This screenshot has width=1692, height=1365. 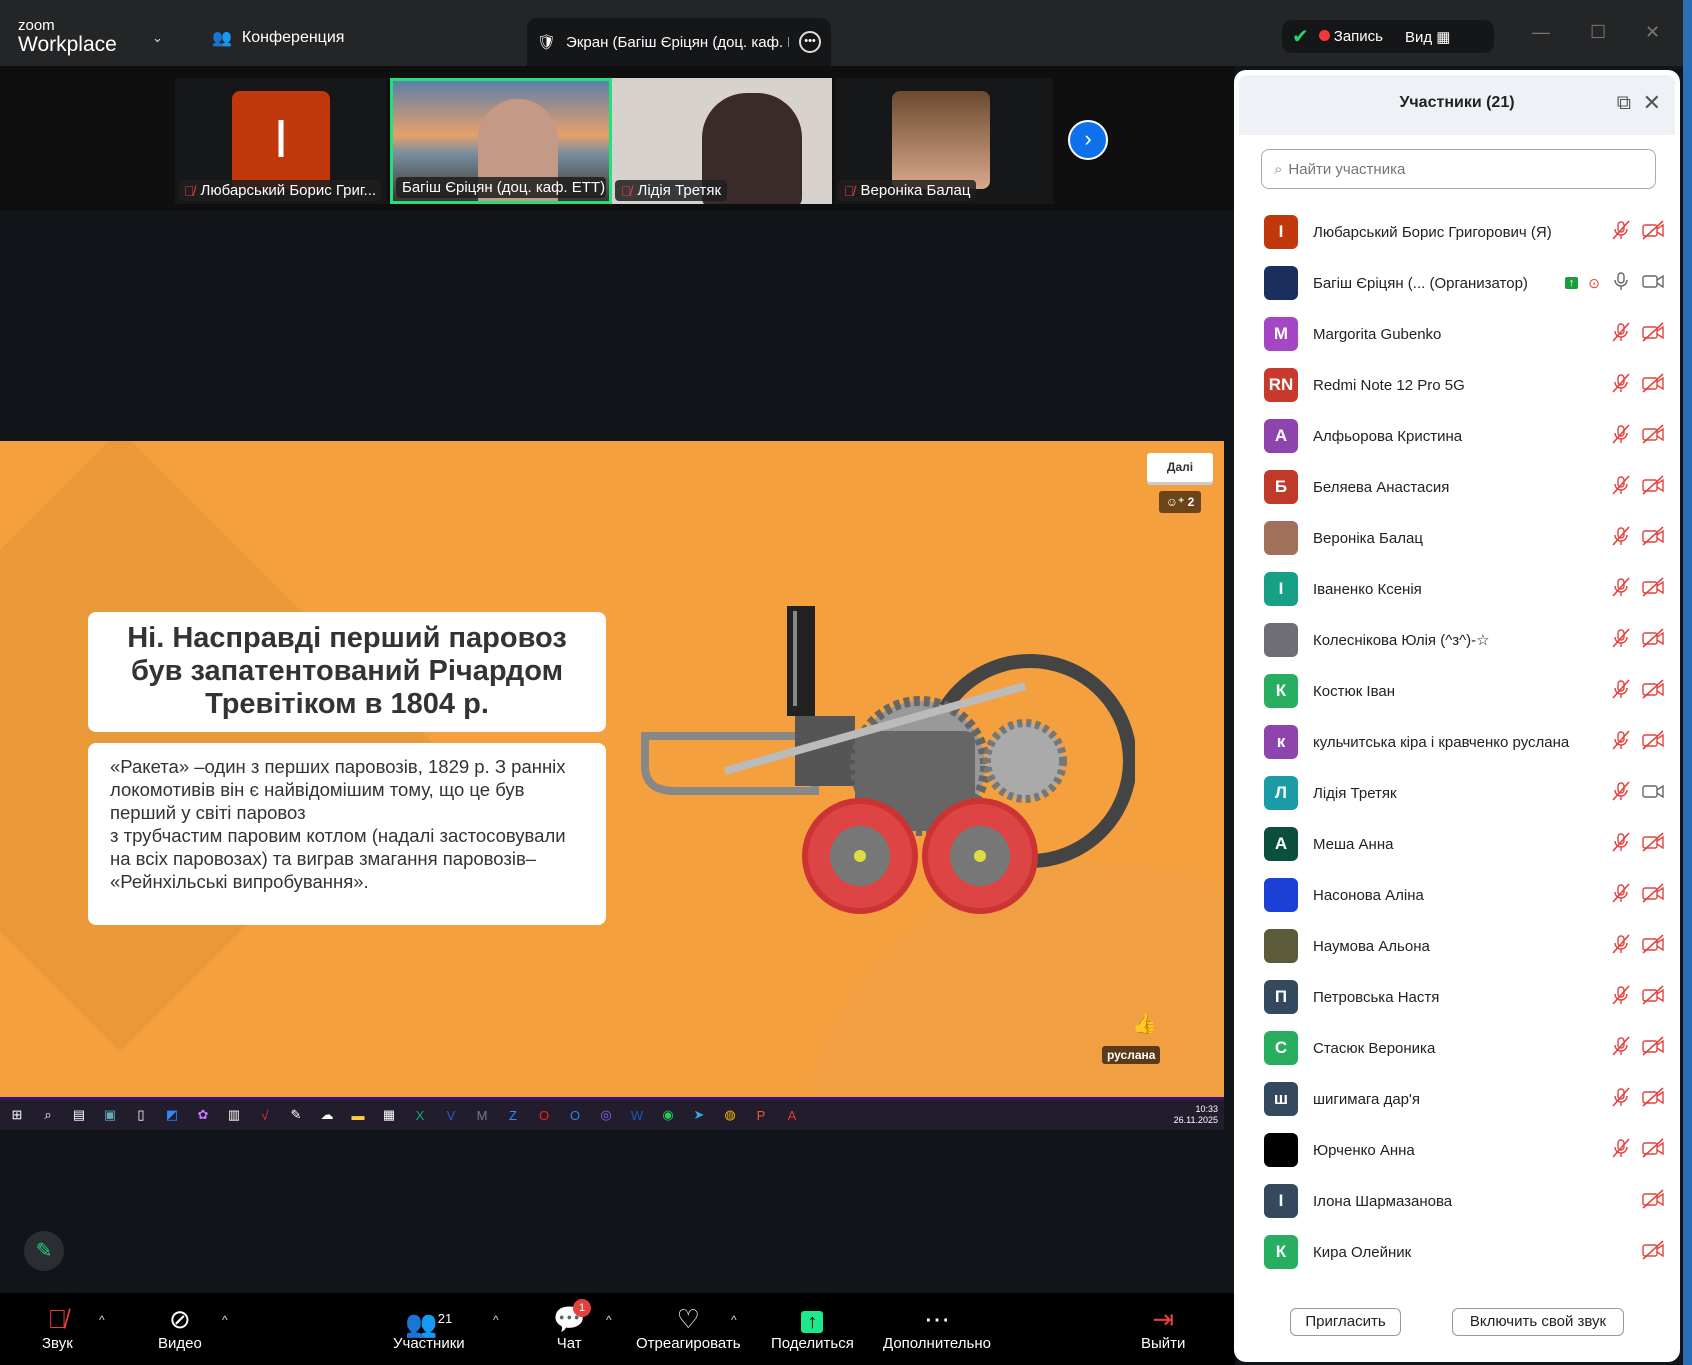 What do you see at coordinates (141, 1115) in the screenshot?
I see `app-icon: ▯` at bounding box center [141, 1115].